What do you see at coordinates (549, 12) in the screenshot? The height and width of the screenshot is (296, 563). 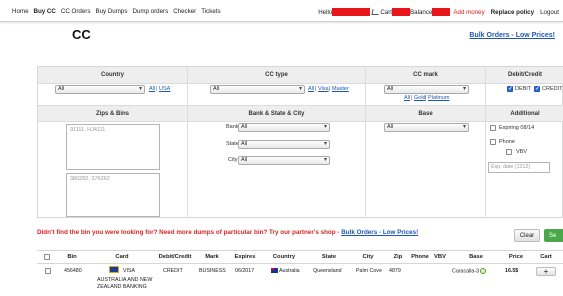 I see `logout-link: Logout` at bounding box center [549, 12].